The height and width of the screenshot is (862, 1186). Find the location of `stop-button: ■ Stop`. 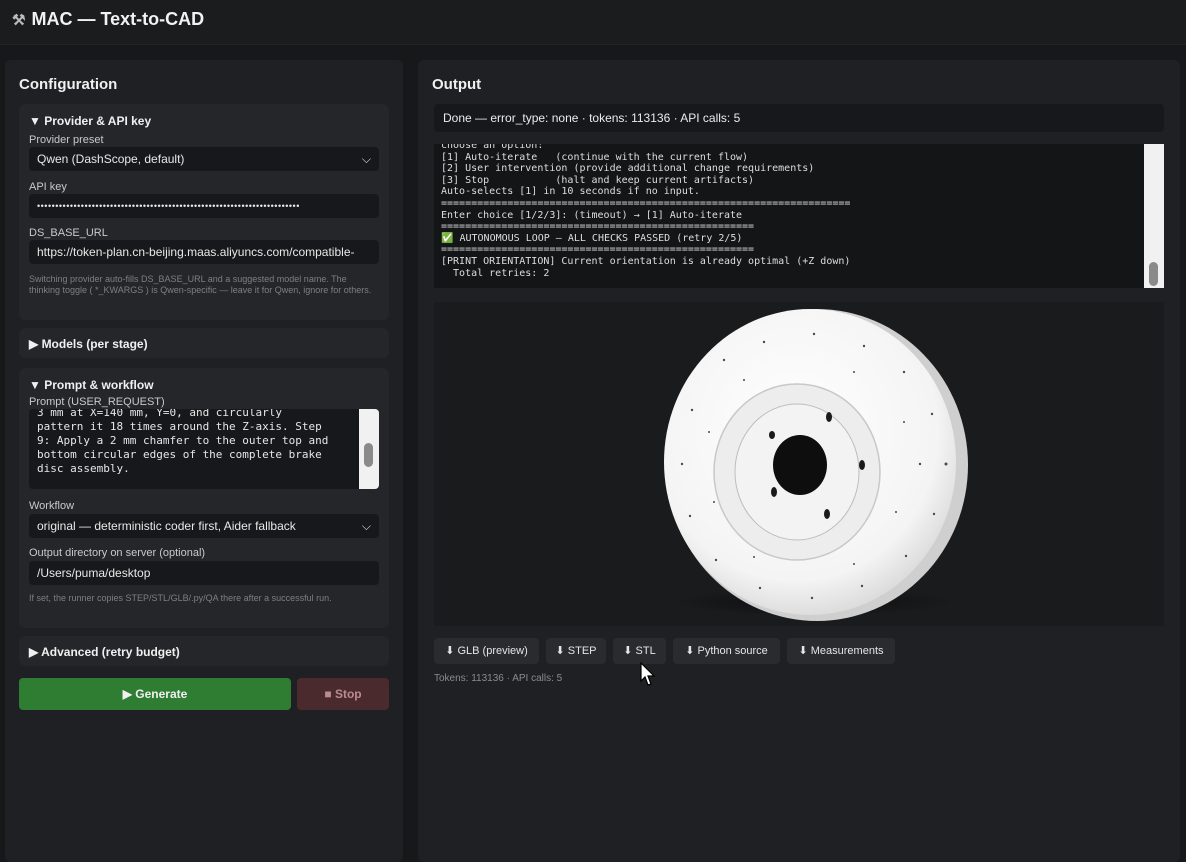

stop-button: ■ Stop is located at coordinates (343, 694).